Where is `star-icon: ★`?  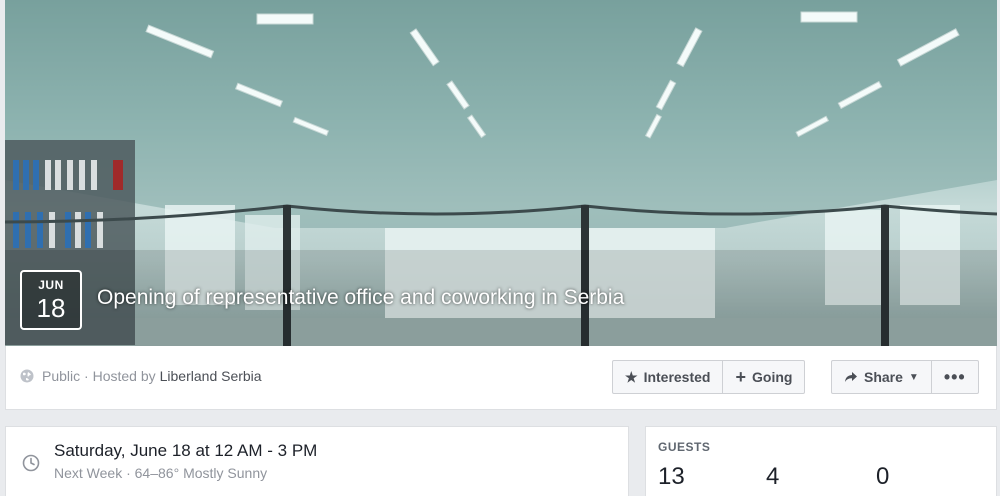
star-icon: ★ is located at coordinates (631, 376).